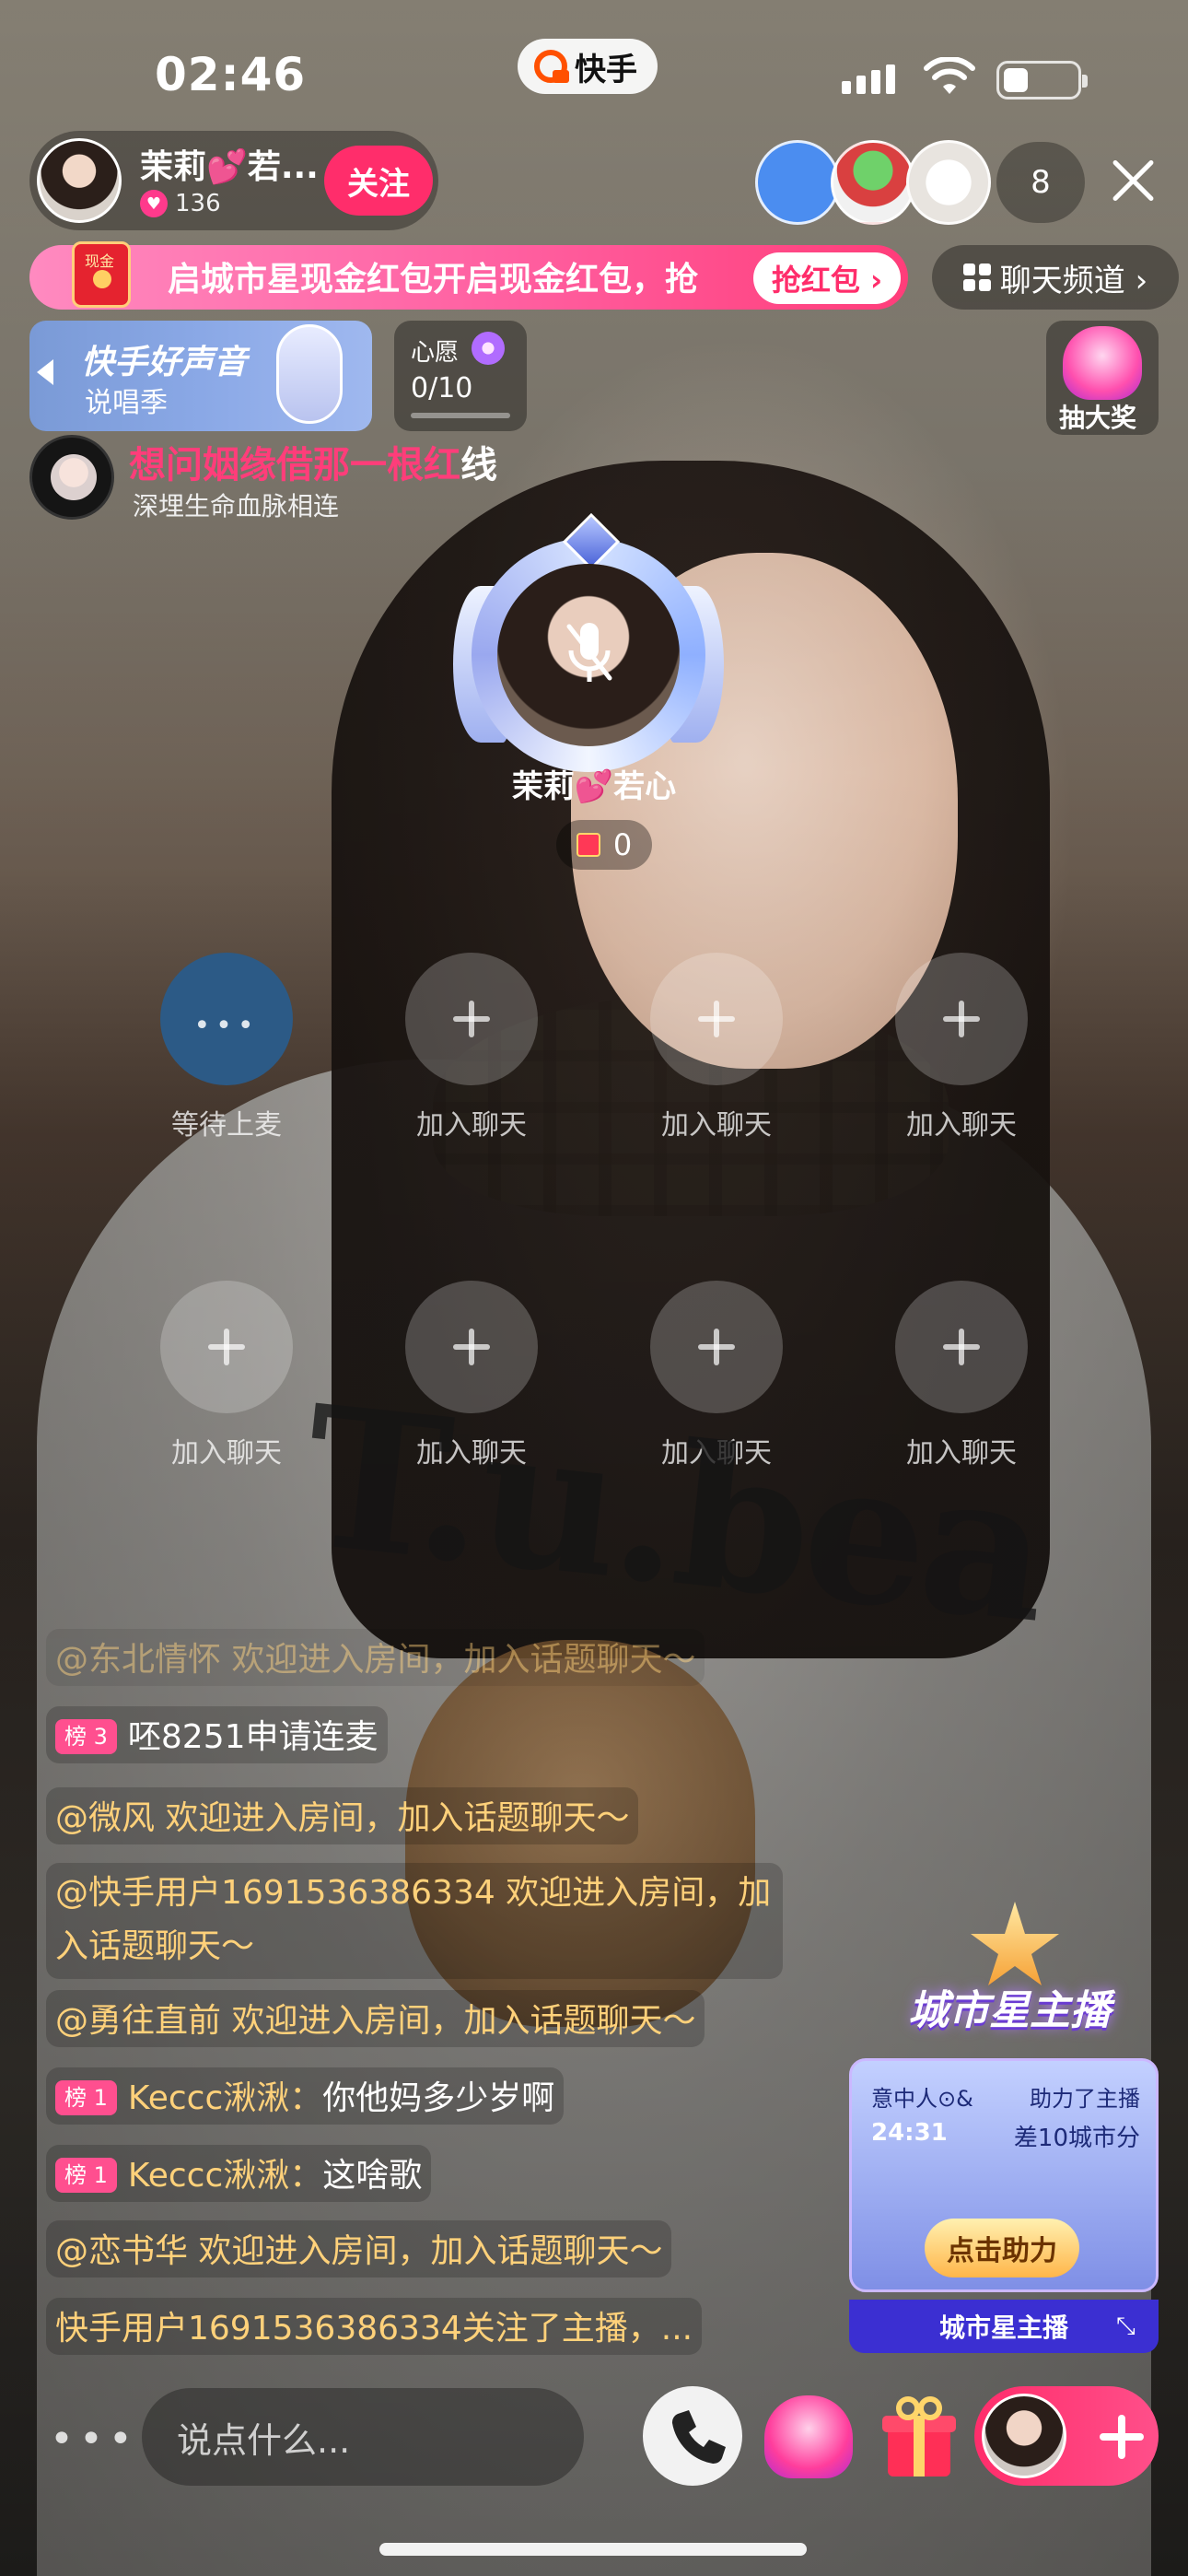  What do you see at coordinates (372, 2176) in the screenshot?
I see `chat-text: 这啥歌` at bounding box center [372, 2176].